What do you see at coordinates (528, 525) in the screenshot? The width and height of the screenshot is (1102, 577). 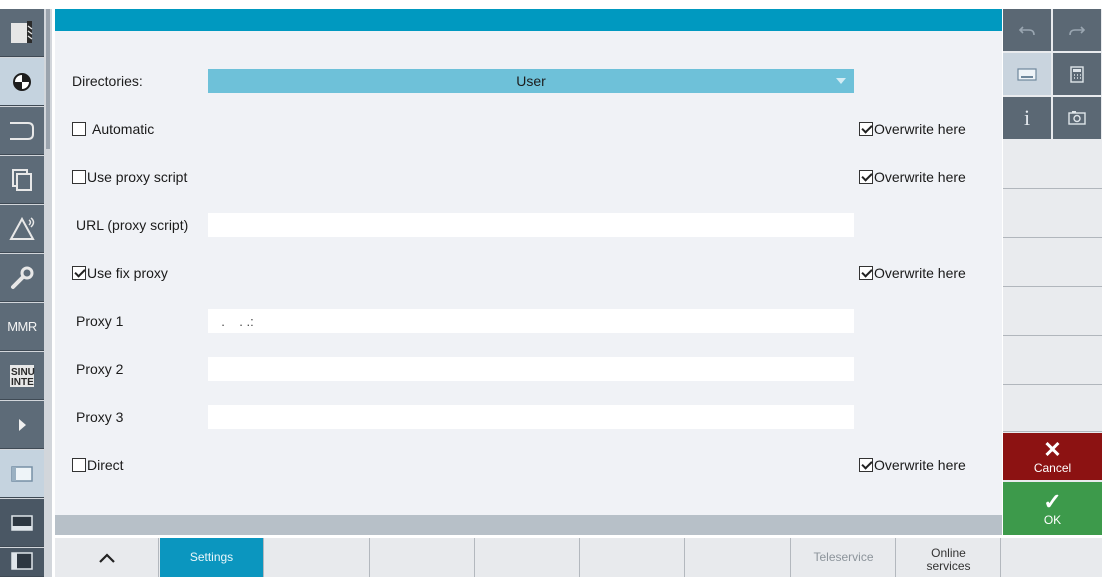 I see `status-strip` at bounding box center [528, 525].